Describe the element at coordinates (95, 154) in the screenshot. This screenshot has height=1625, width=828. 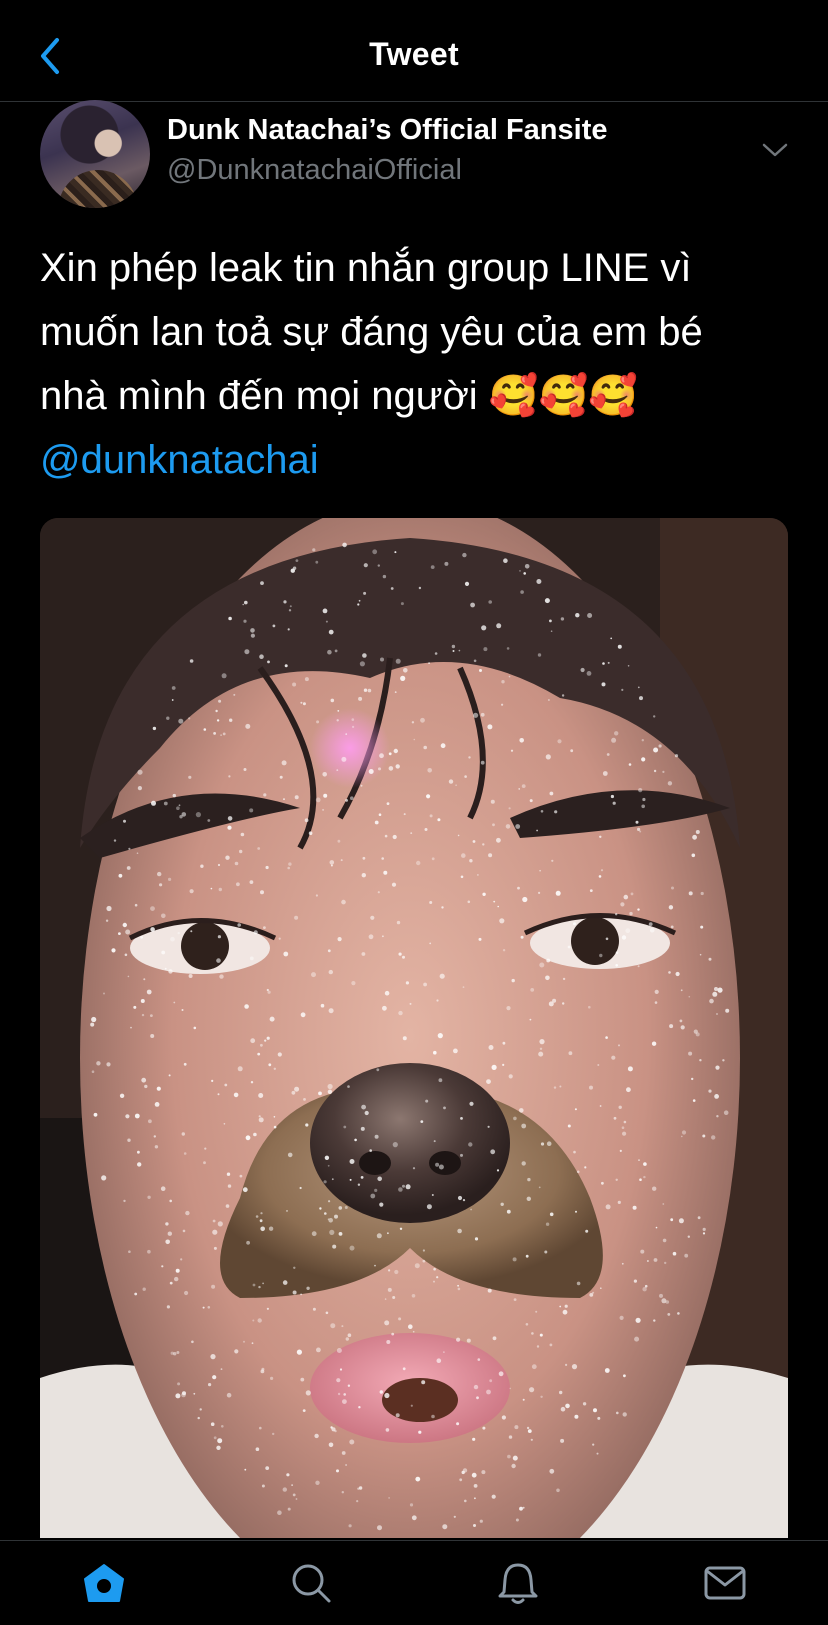
I see `avatar` at that location.